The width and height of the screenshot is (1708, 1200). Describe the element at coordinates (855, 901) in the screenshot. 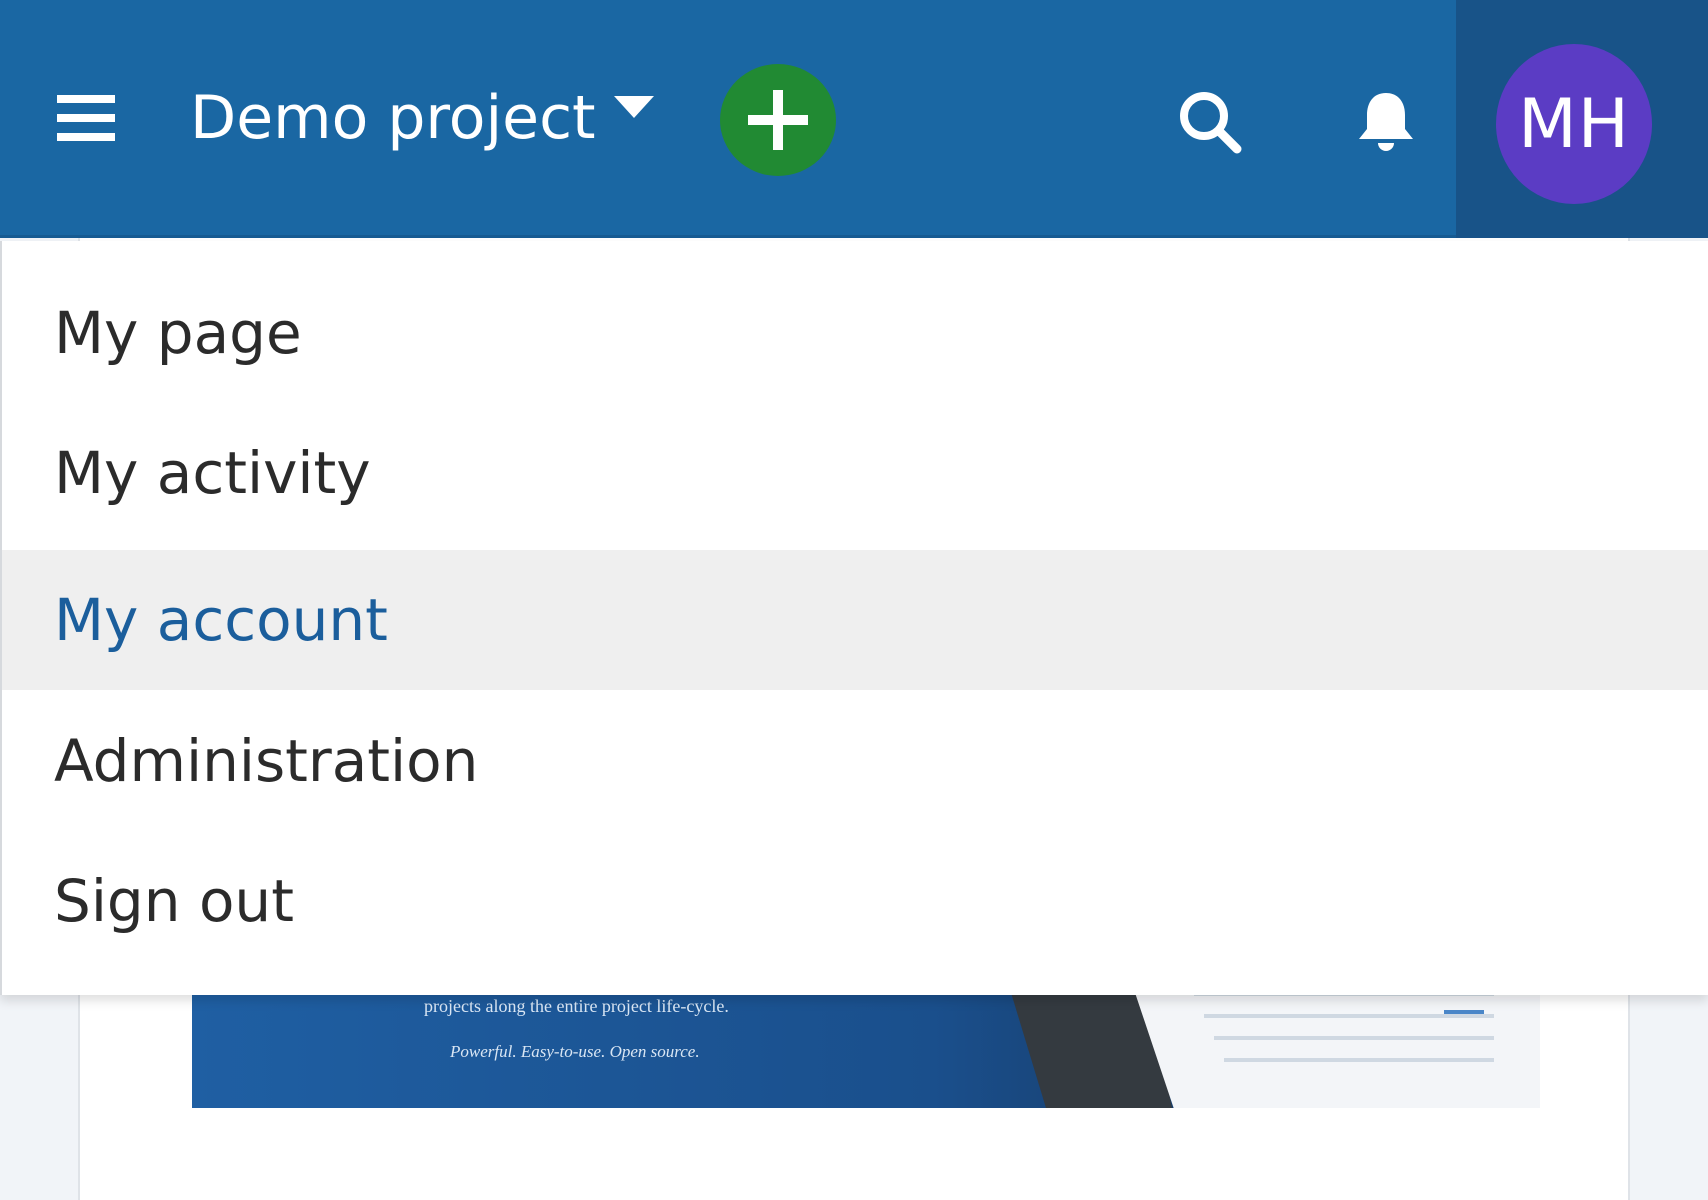

I see `menu-item-sign-out: Sign out` at that location.